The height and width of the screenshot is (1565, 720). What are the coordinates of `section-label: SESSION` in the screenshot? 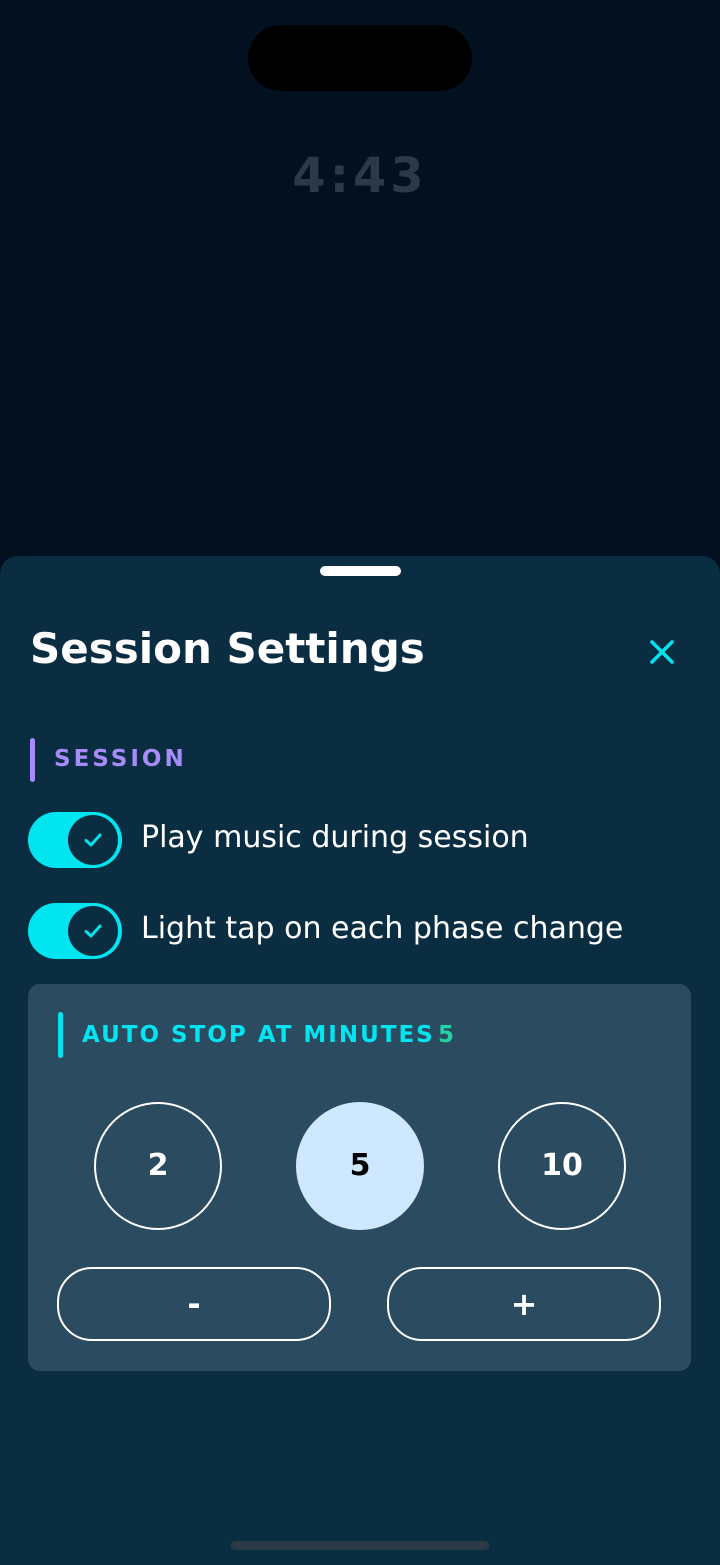 It's located at (120, 759).